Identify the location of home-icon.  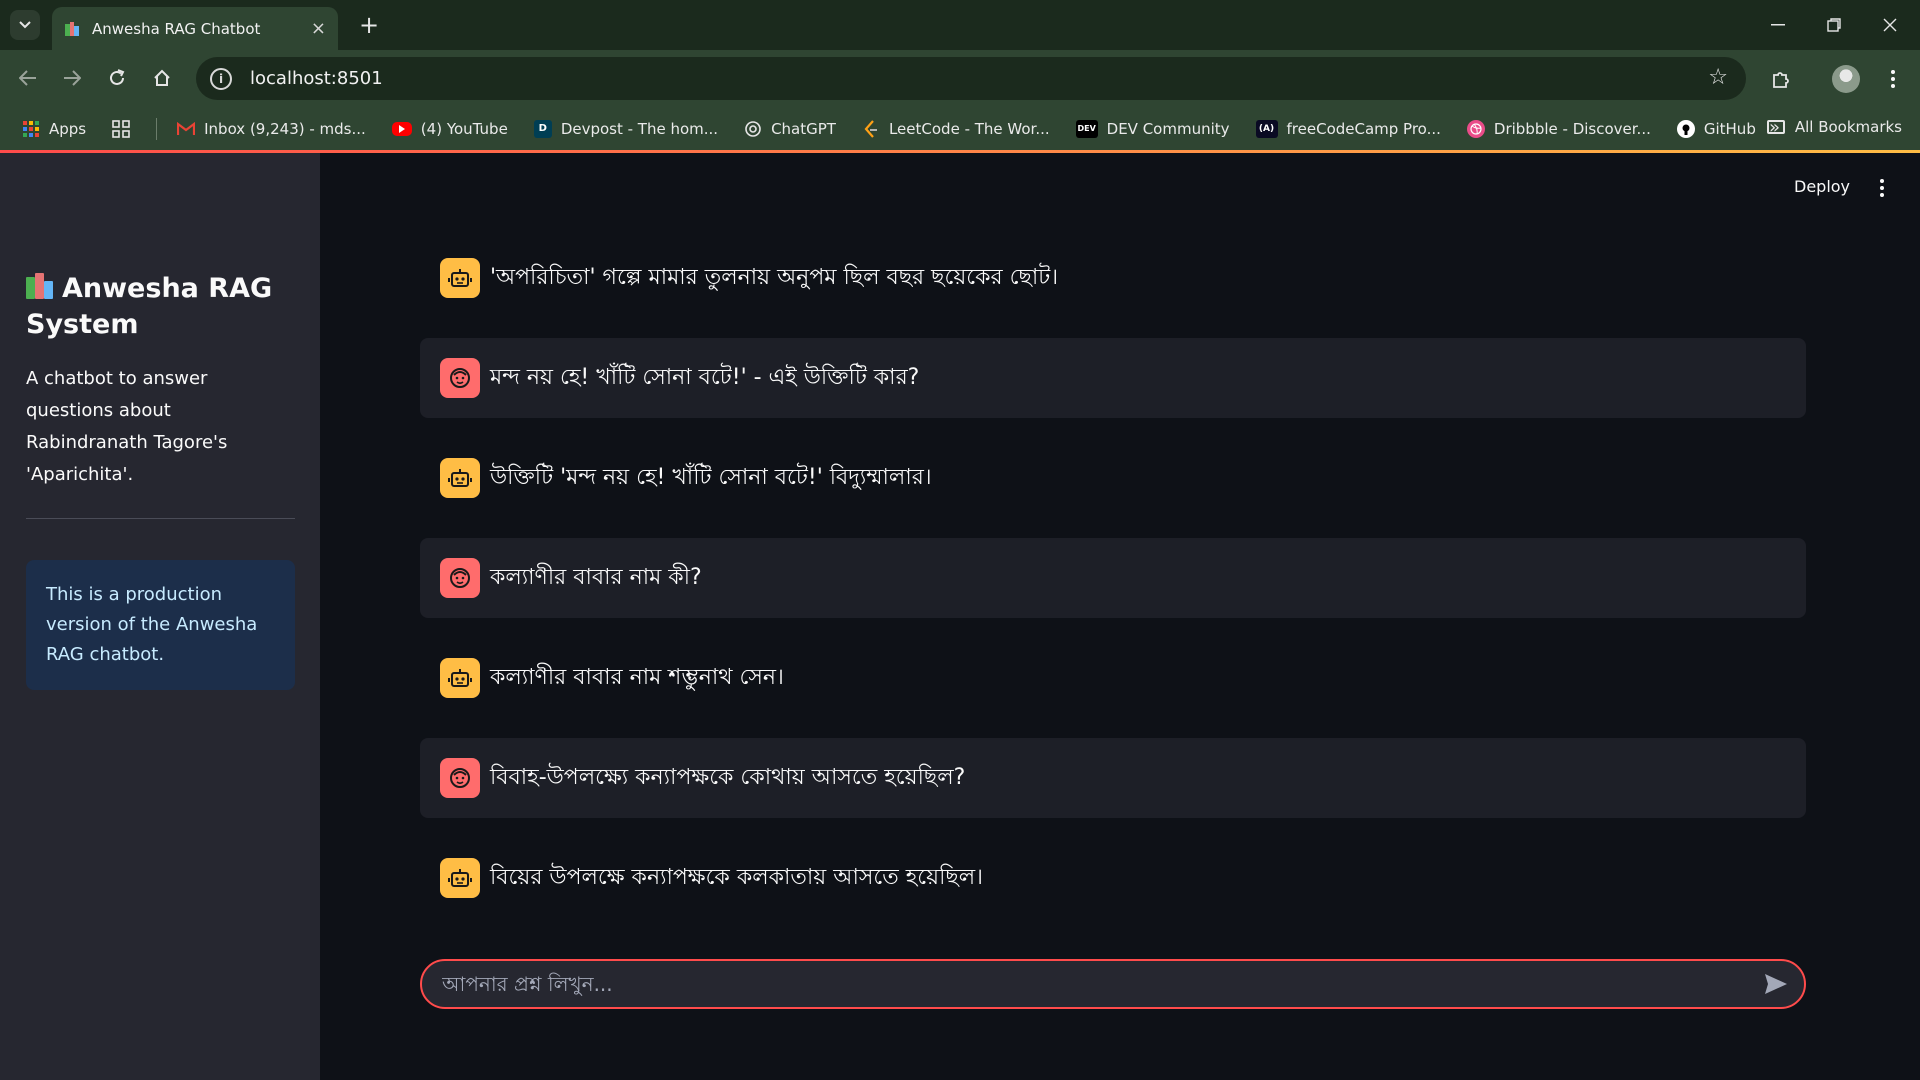
(162, 78).